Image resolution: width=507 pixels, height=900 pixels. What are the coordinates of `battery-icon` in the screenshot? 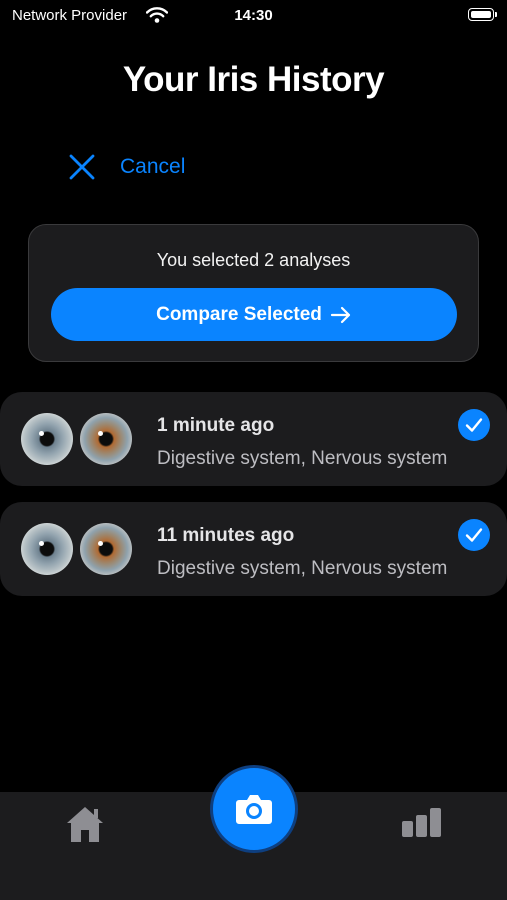 It's located at (481, 14).